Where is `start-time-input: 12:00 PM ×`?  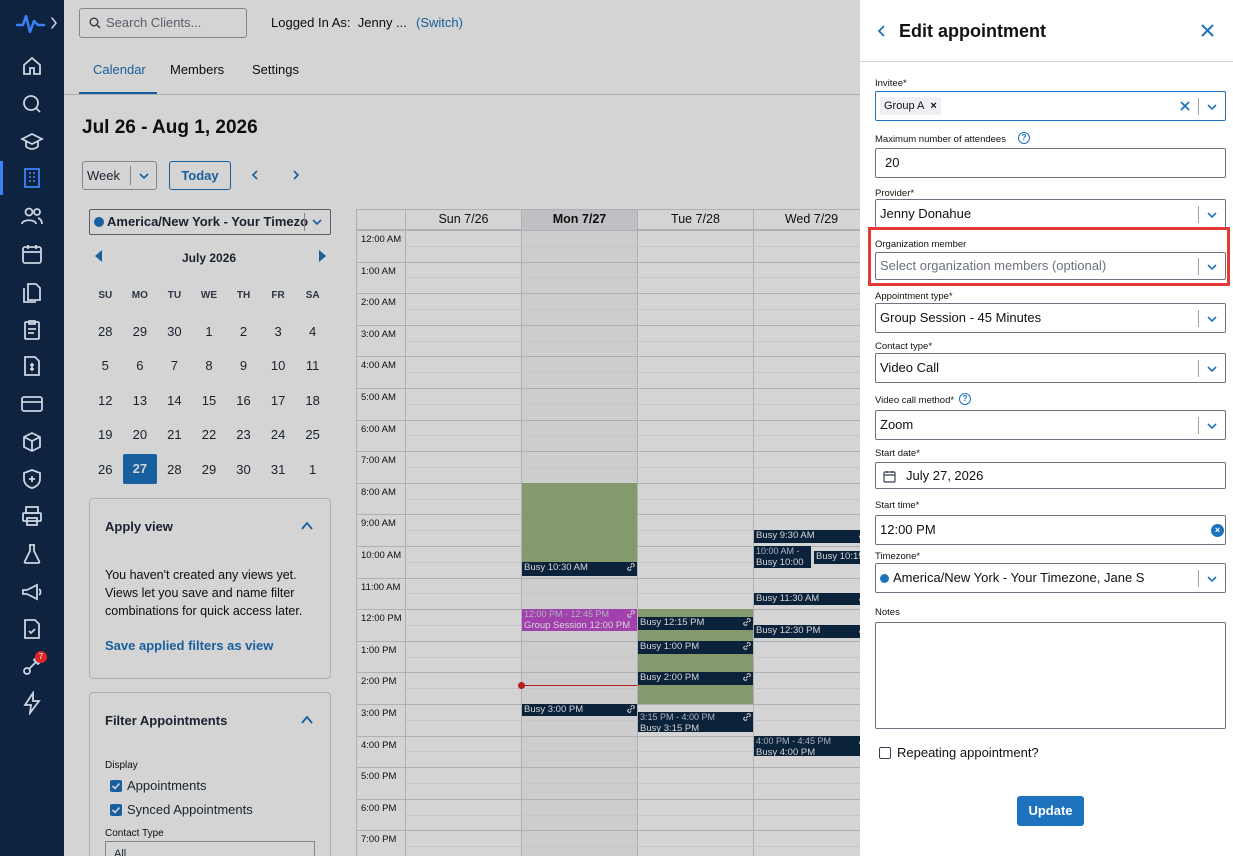 start-time-input: 12:00 PM × is located at coordinates (1050, 530).